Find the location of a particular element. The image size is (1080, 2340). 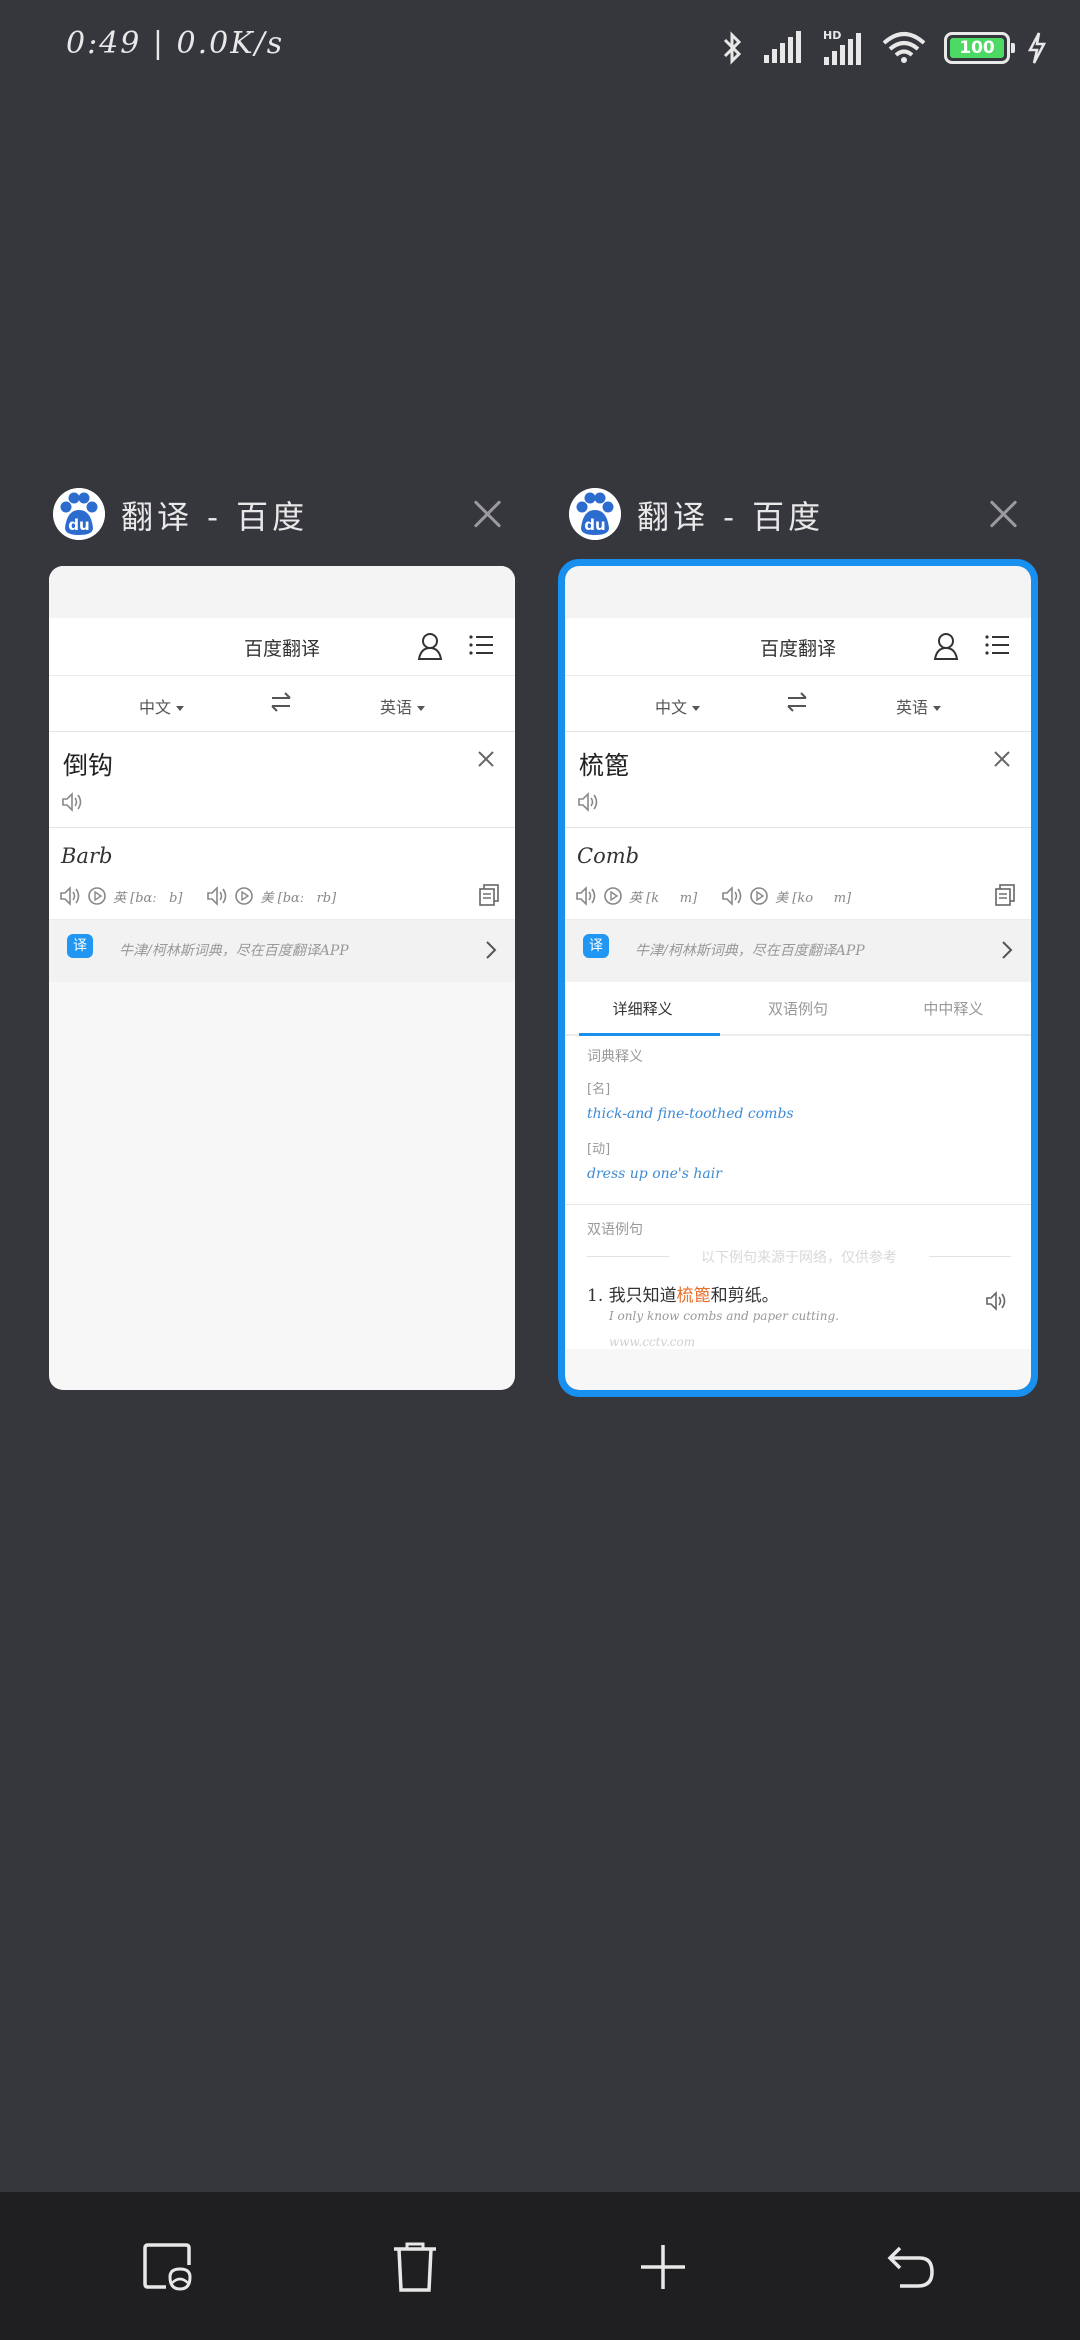

phonetic-uk: 英 [bɑː b] is located at coordinates (148, 898).